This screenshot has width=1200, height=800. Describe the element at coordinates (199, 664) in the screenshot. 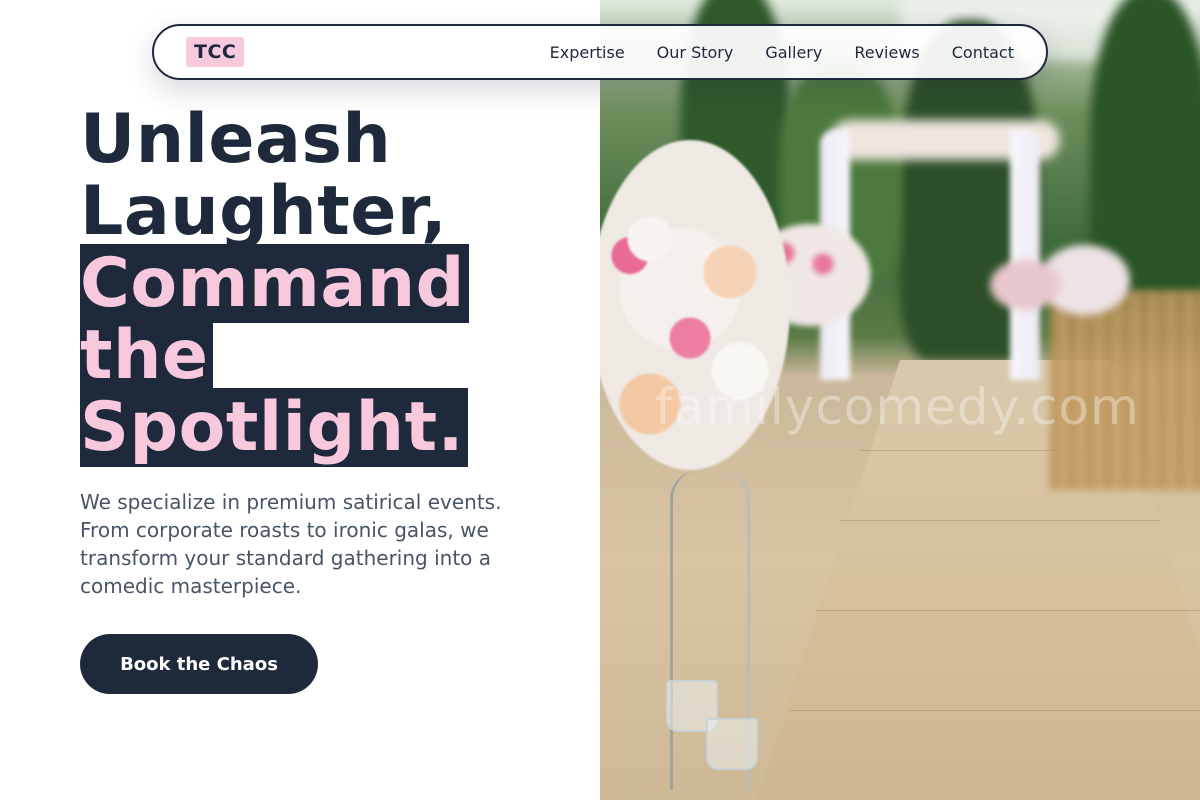

I see `book-the-chaos-button: Book the Chaos` at that location.